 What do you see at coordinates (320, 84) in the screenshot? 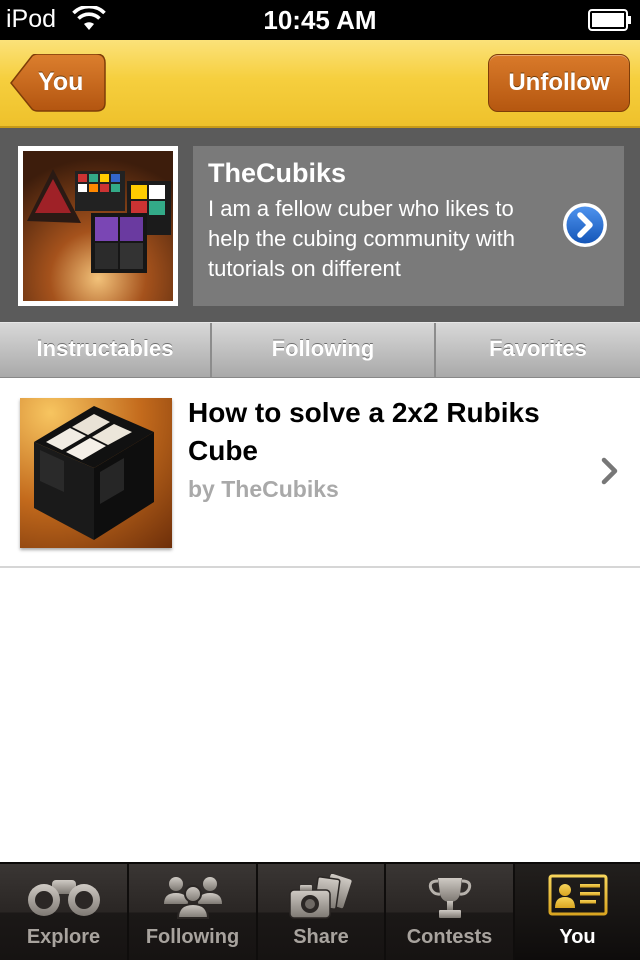
I see `navigation-bar: You Unfollow` at bounding box center [320, 84].